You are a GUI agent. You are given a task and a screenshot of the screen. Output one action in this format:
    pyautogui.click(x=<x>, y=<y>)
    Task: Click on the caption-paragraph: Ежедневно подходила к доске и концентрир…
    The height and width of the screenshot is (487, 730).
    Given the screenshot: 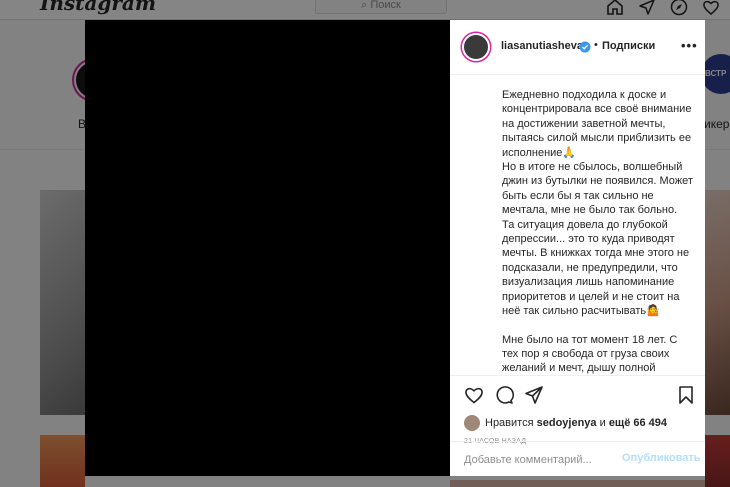 What is the action you would take?
    pyautogui.click(x=597, y=203)
    